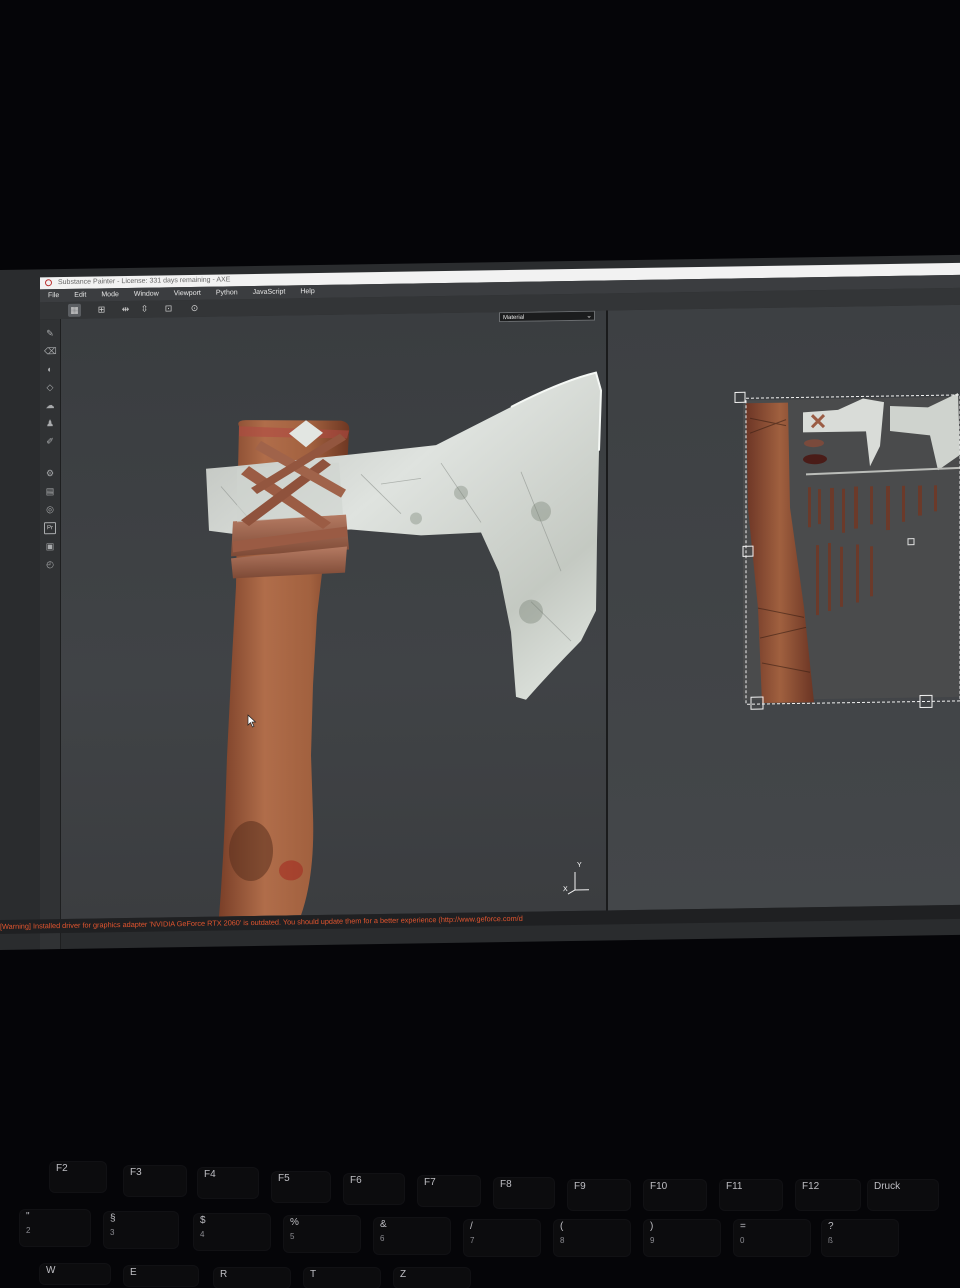 Image resolution: width=960 pixels, height=1288 pixels. What do you see at coordinates (50, 528) in the screenshot?
I see `pr-icon: Pr` at bounding box center [50, 528].